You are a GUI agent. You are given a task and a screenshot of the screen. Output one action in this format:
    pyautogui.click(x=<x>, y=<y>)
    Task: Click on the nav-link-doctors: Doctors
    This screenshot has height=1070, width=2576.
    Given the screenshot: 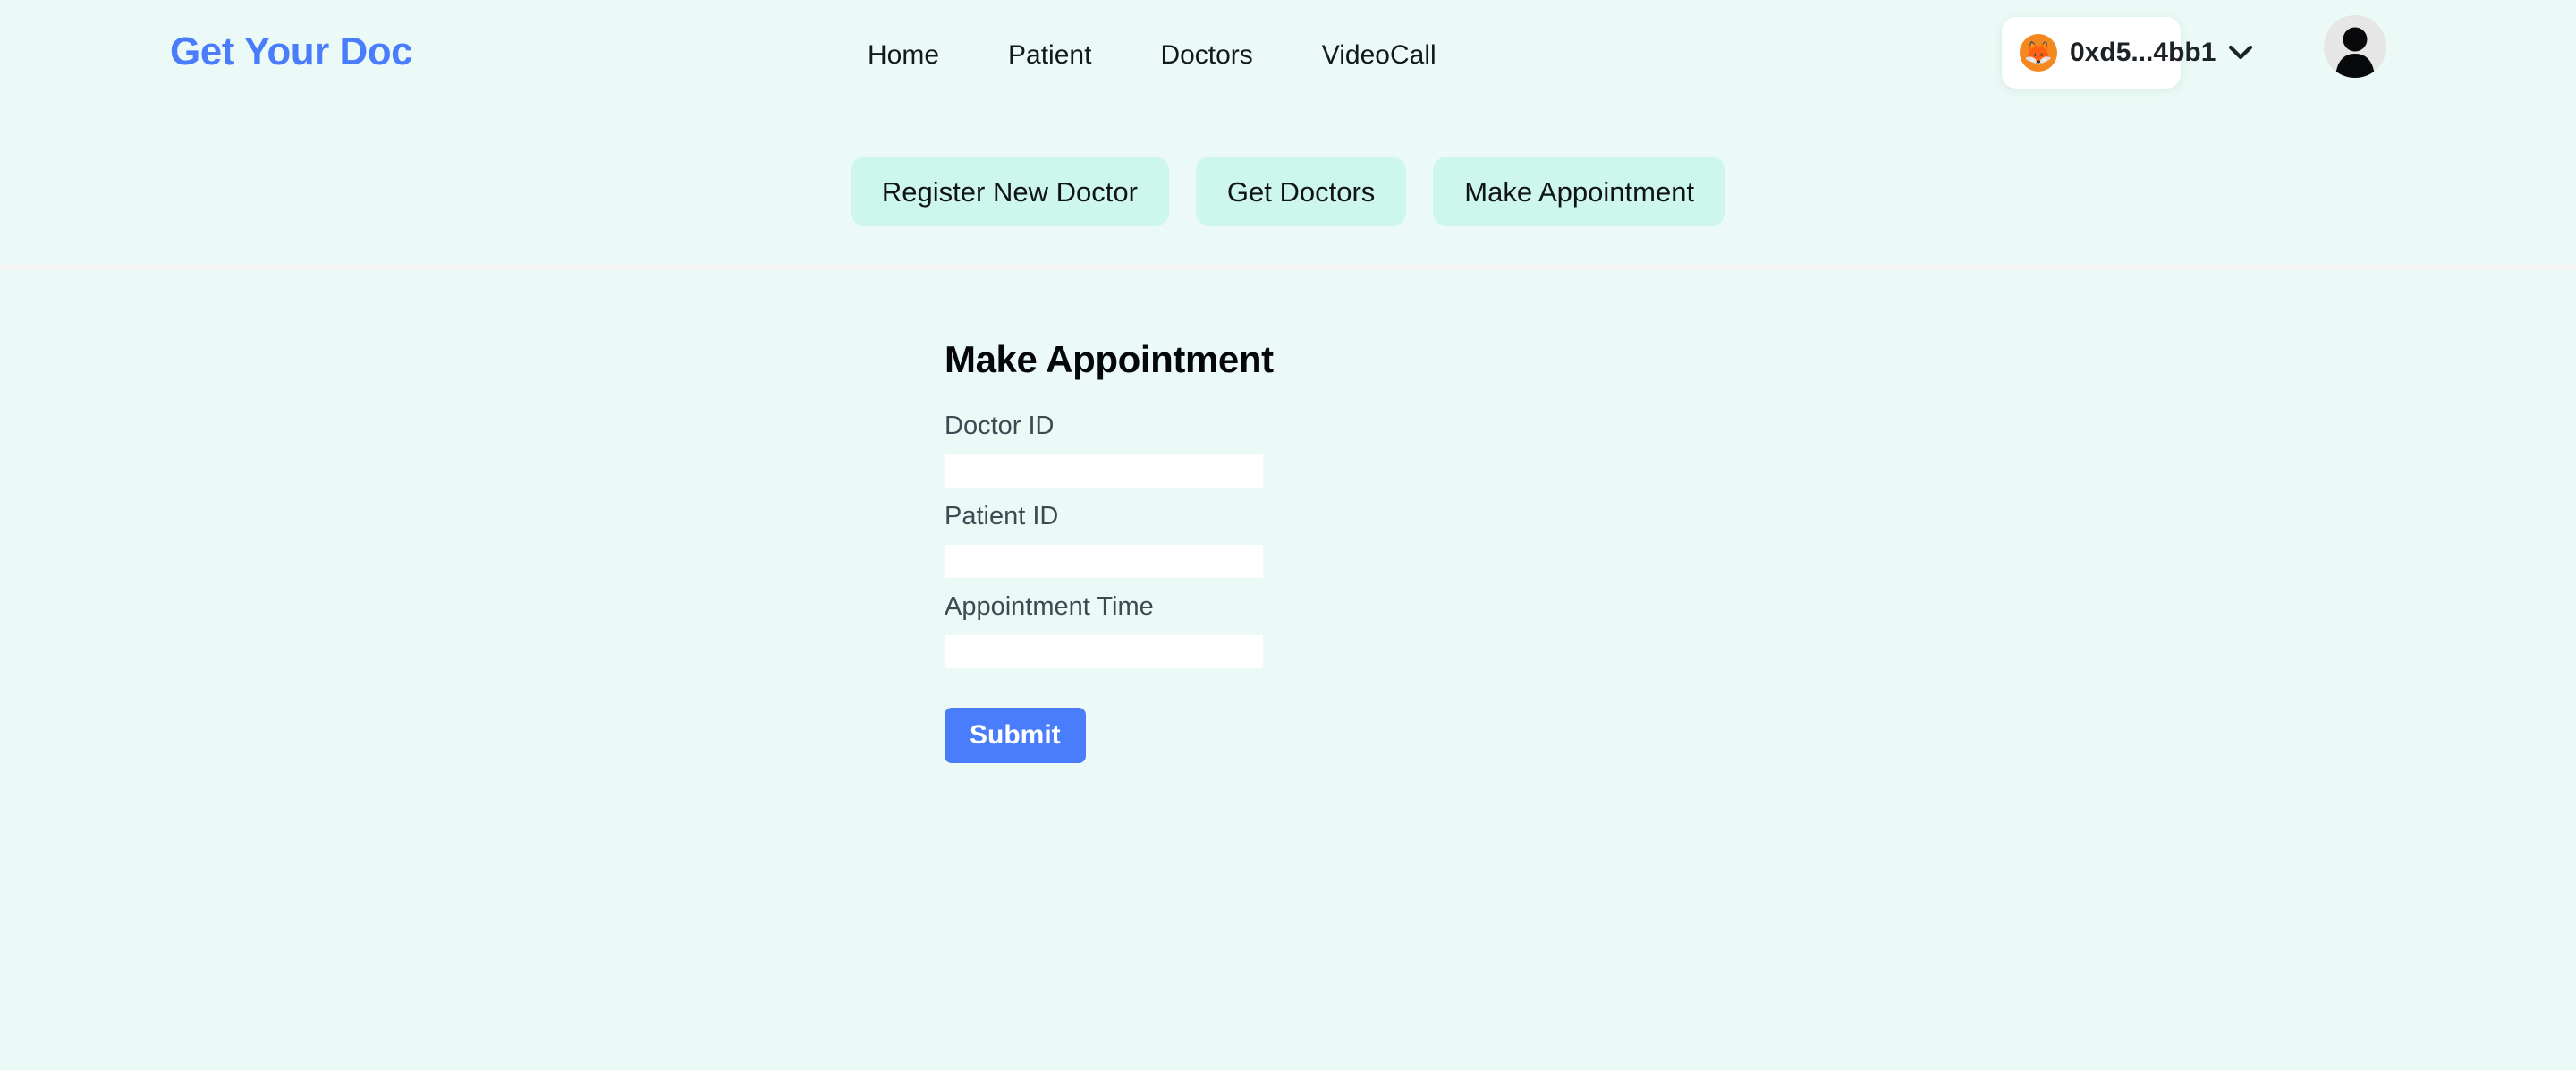 What is the action you would take?
    pyautogui.click(x=1206, y=55)
    